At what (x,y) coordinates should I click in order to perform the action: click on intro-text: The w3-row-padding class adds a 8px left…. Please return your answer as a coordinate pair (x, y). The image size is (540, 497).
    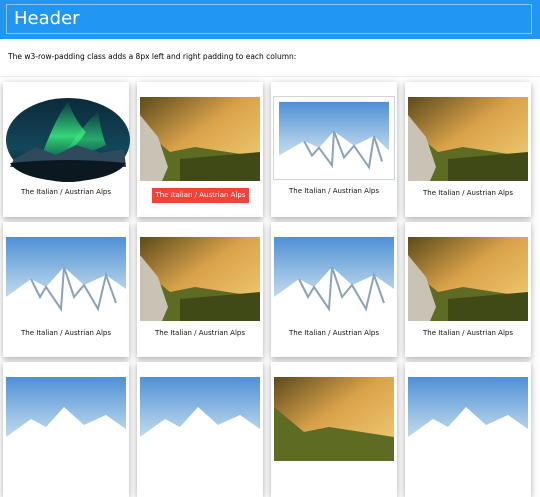
    Looking at the image, I should click on (152, 56).